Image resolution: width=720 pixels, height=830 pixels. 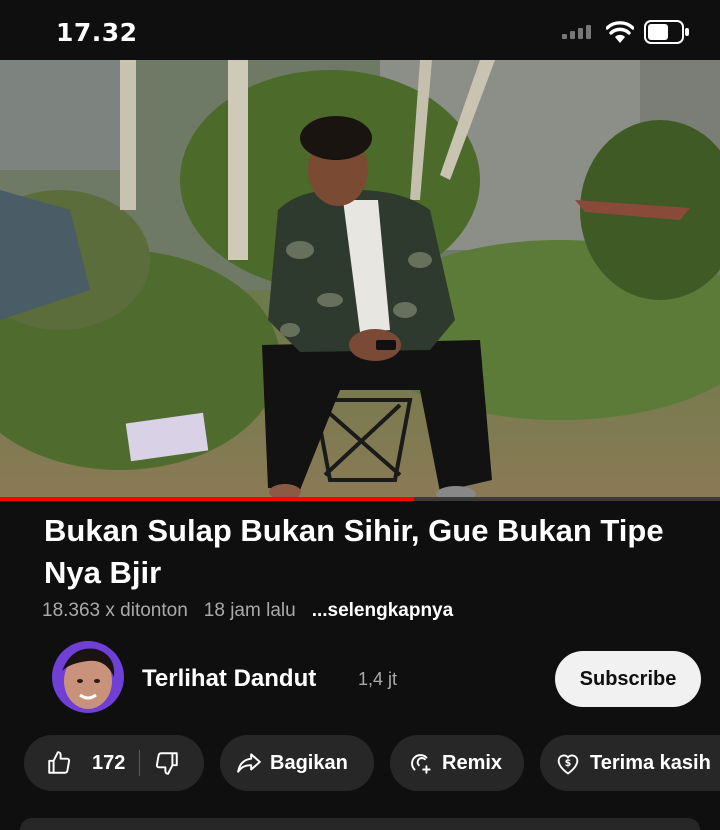 I want to click on channel-row: Terlihat Dandut 1,4 jt Subscribe, so click(x=382, y=678).